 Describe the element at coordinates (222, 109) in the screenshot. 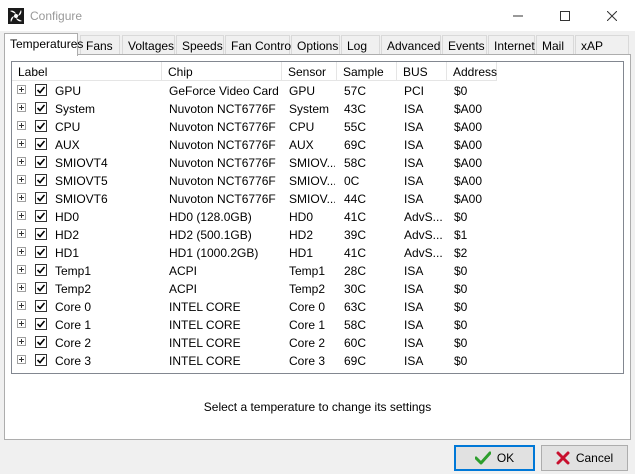

I see `cell-chip: Nuvoton NCT6776F` at that location.